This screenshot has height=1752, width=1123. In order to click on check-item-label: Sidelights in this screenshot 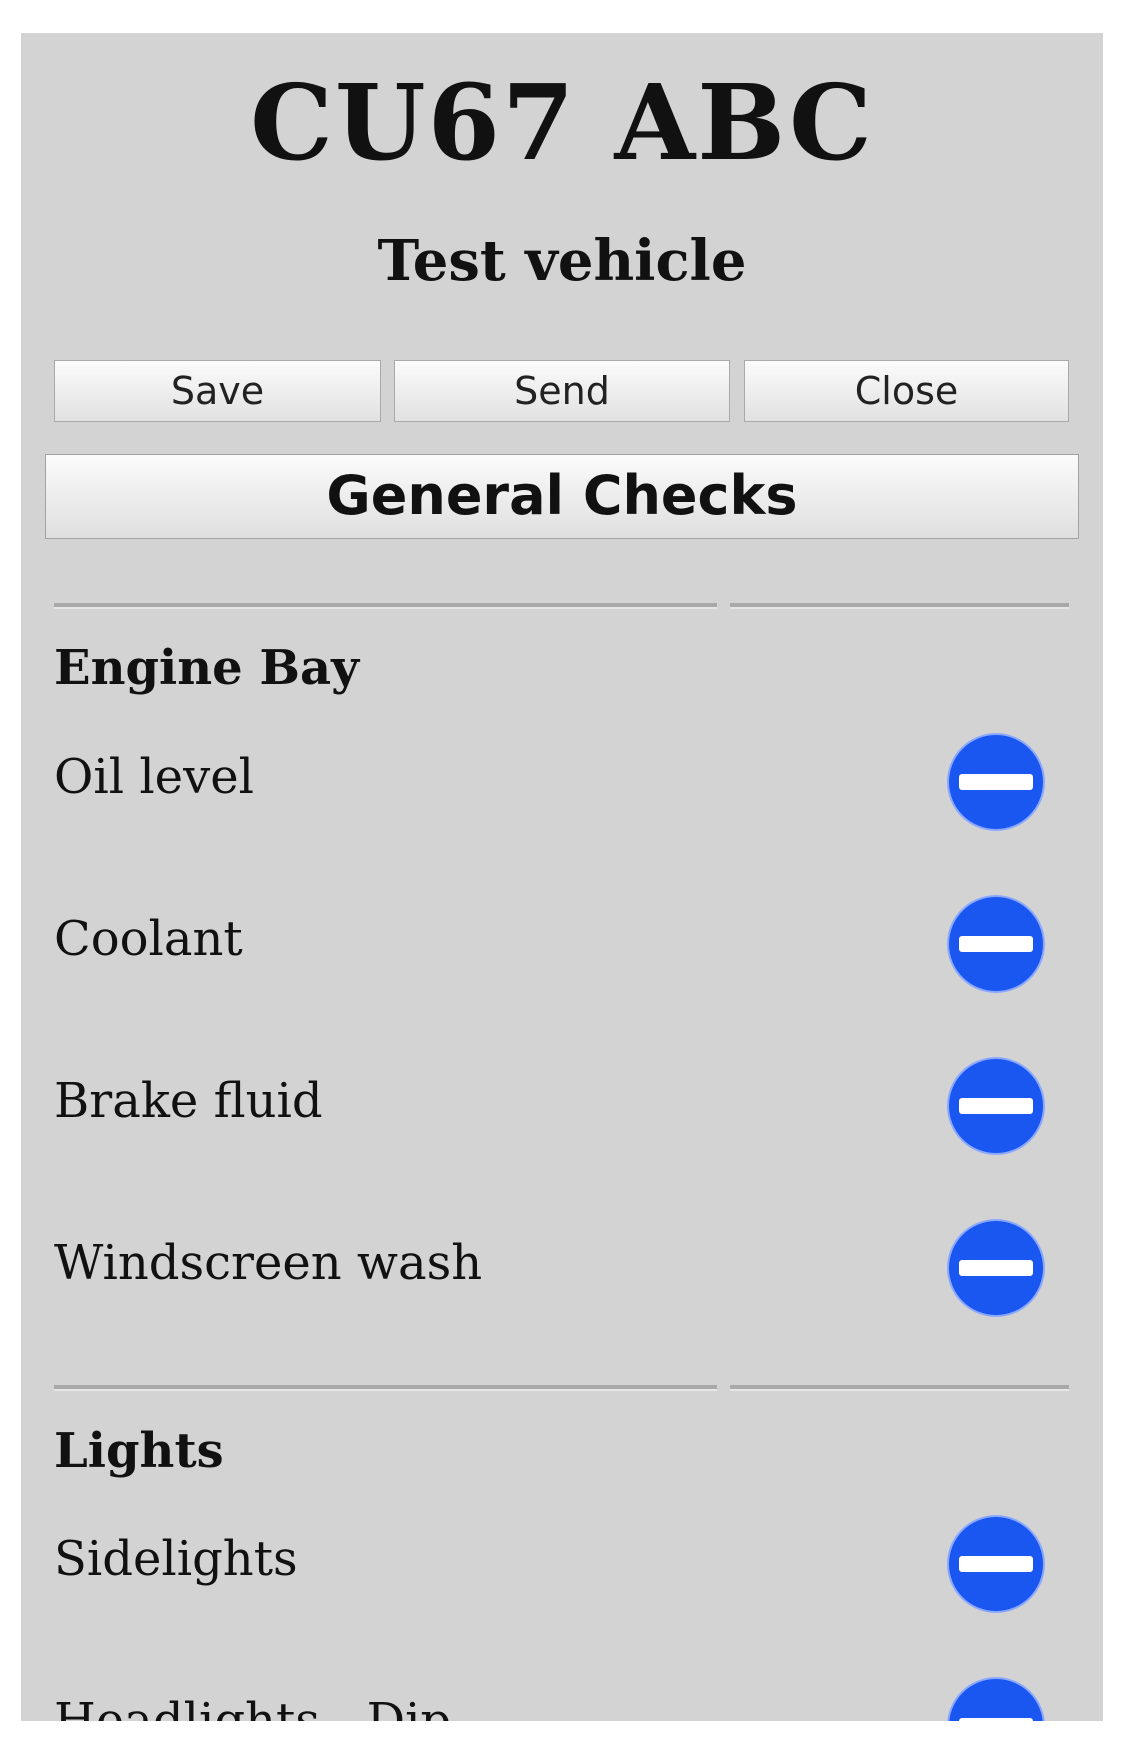, I will do `click(176, 1559)`.